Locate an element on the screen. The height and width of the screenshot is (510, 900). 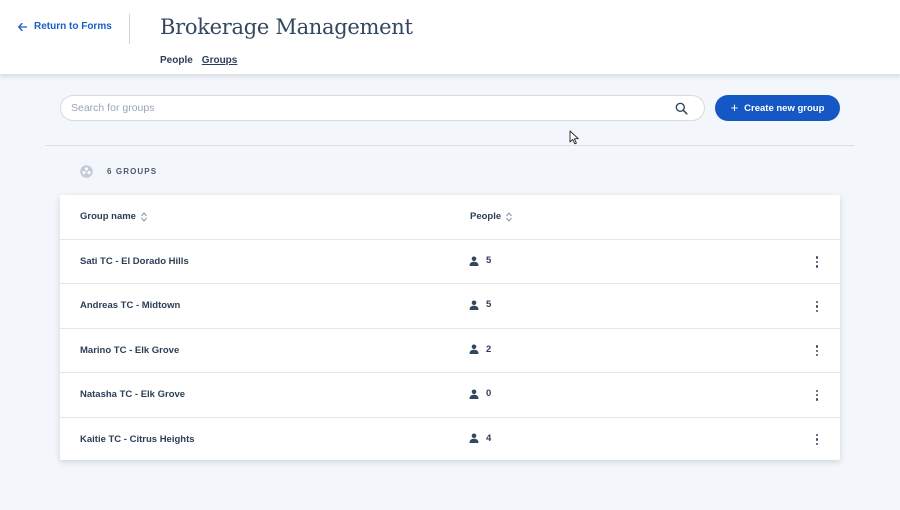
search-bar is located at coordinates (382, 108).